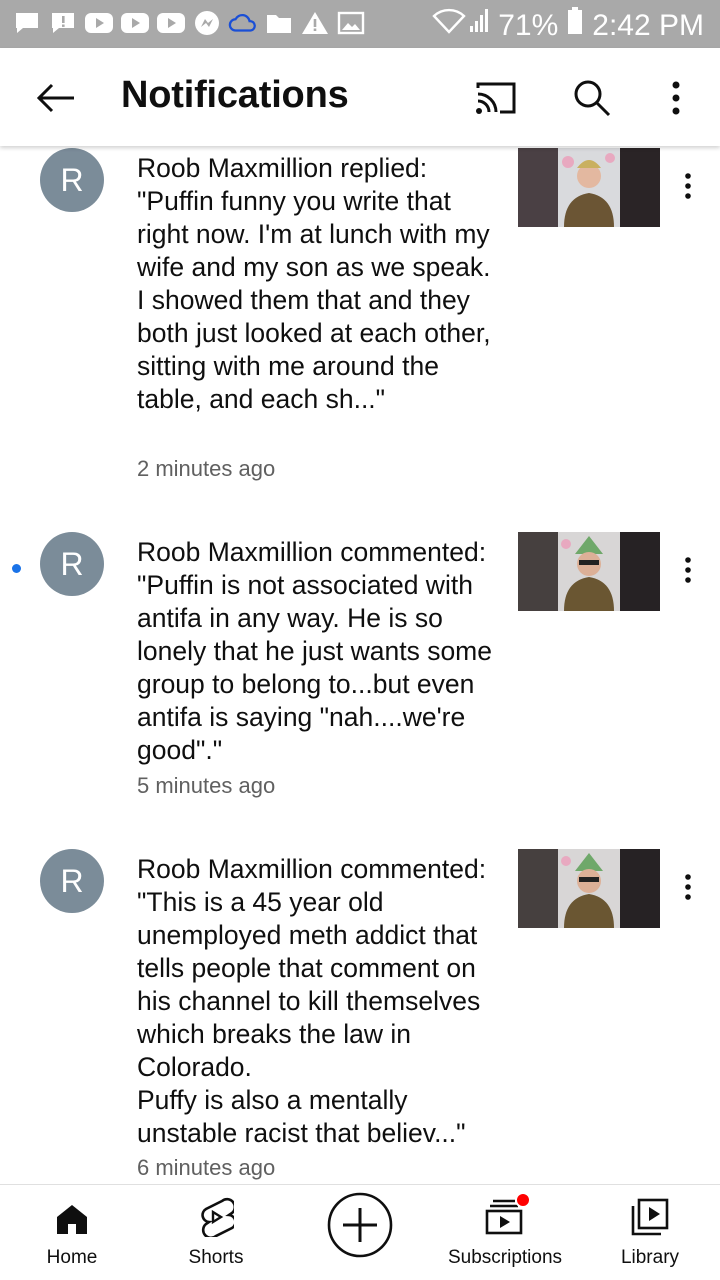 Image resolution: width=720 pixels, height=1280 pixels. I want to click on search-icon, so click(592, 98).